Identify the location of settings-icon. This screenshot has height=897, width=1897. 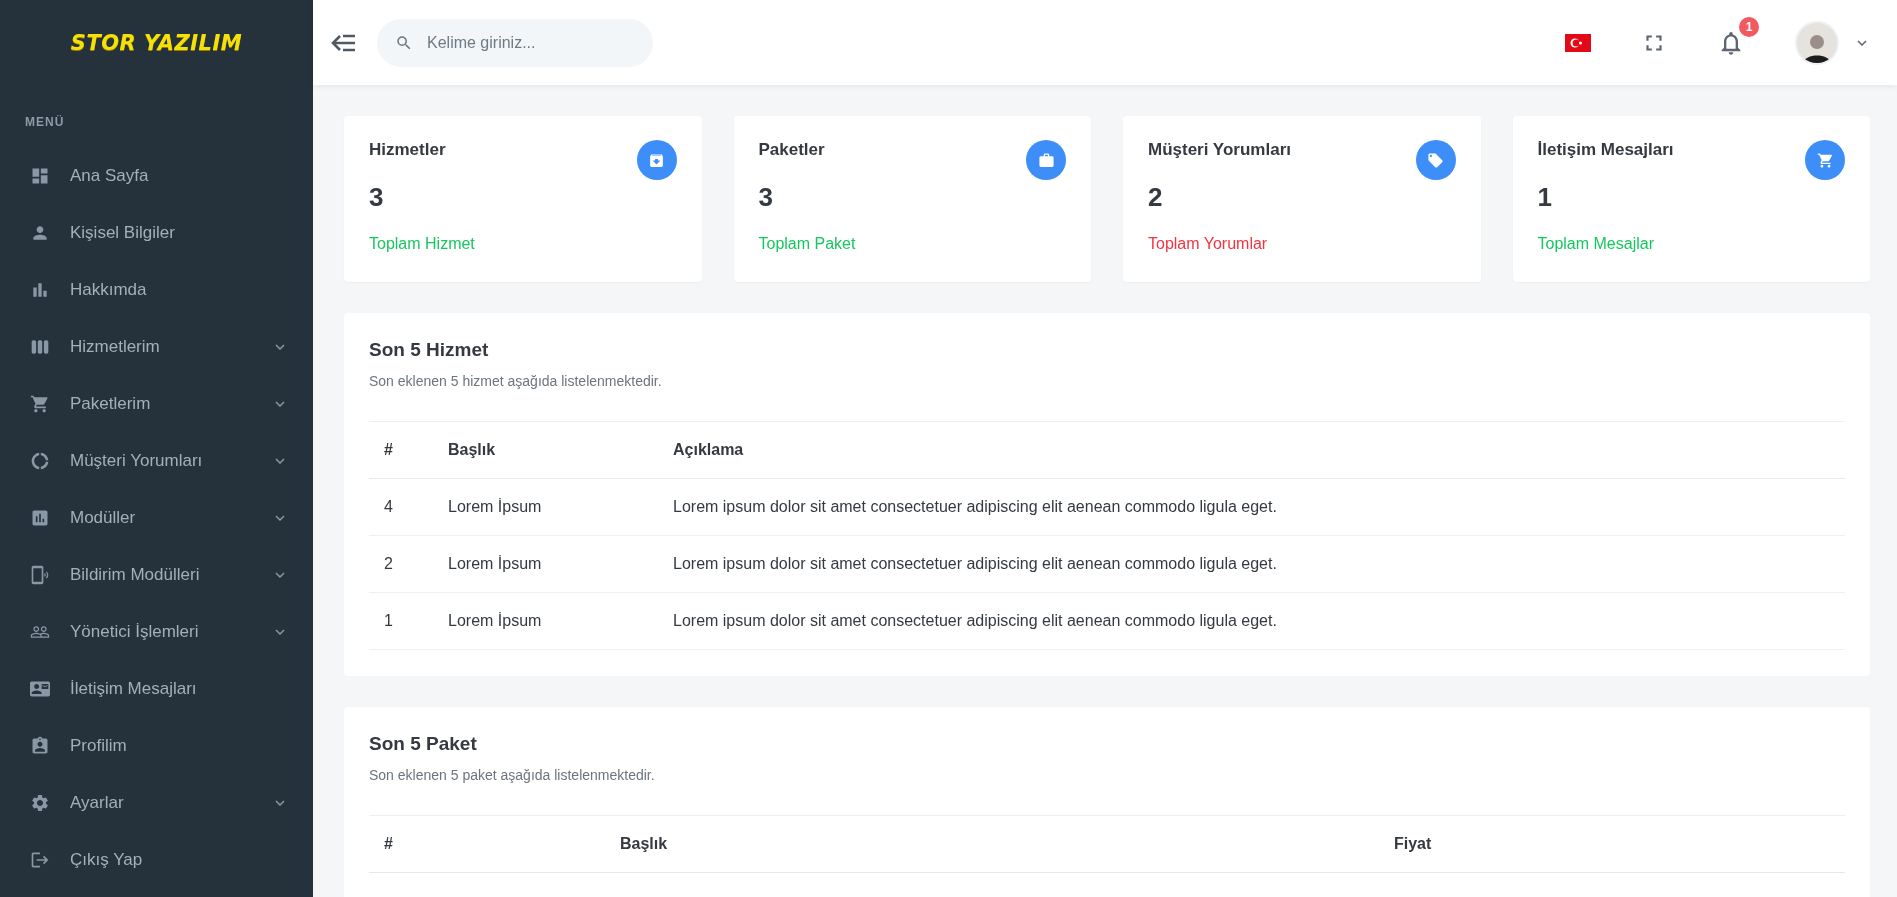
(40, 802).